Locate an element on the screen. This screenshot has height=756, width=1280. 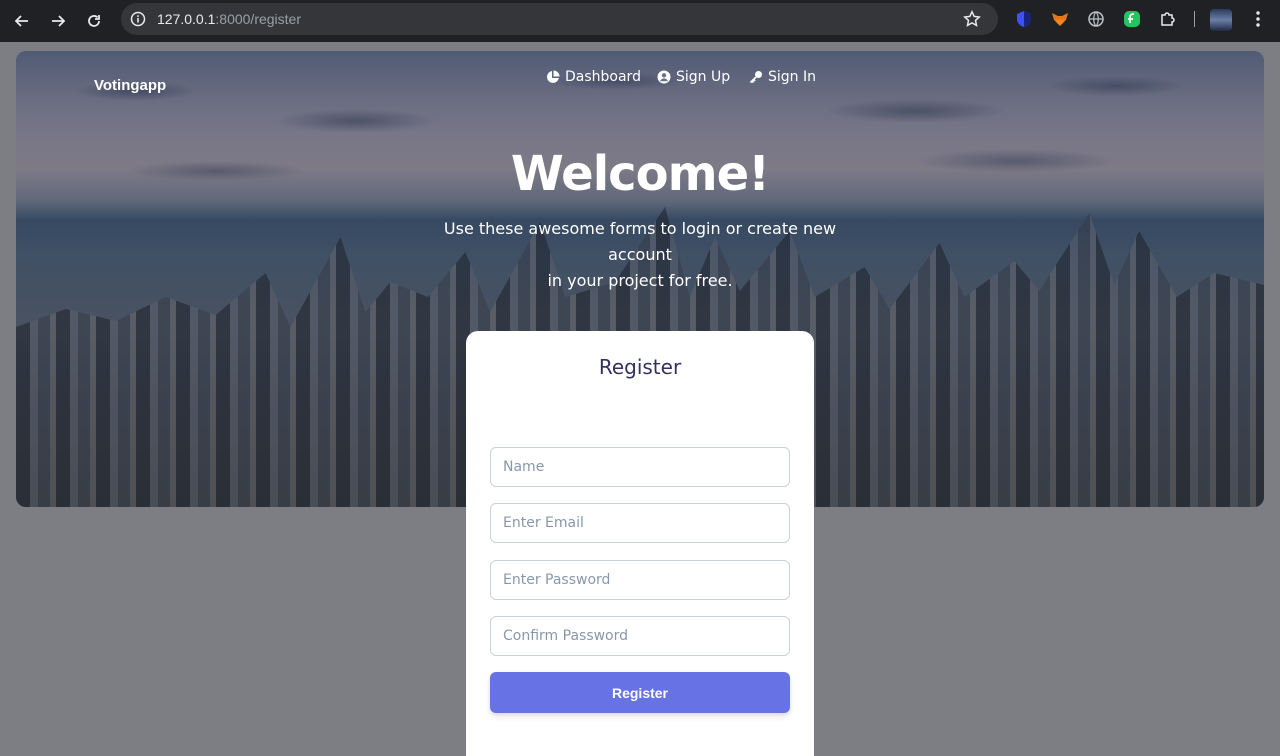
site-info-icon is located at coordinates (138, 19).